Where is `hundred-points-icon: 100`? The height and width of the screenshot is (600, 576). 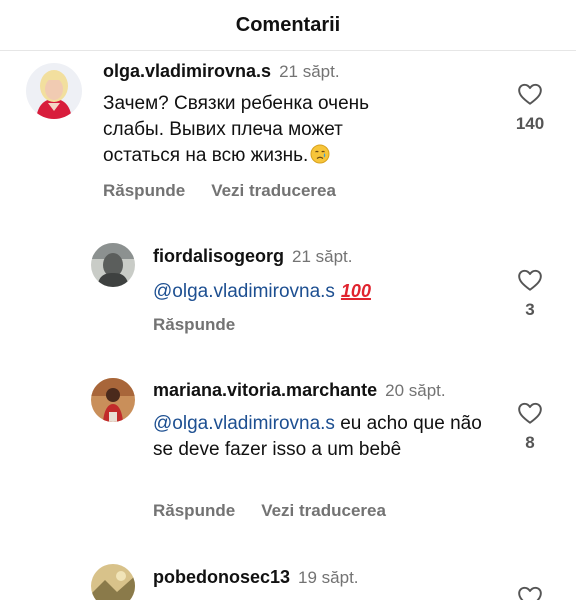 hundred-points-icon: 100 is located at coordinates (355, 291).